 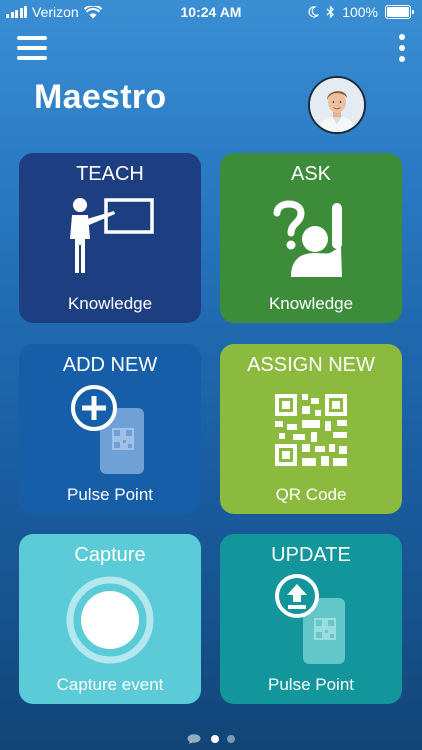 I want to click on page-title: Maestro, so click(x=100, y=97).